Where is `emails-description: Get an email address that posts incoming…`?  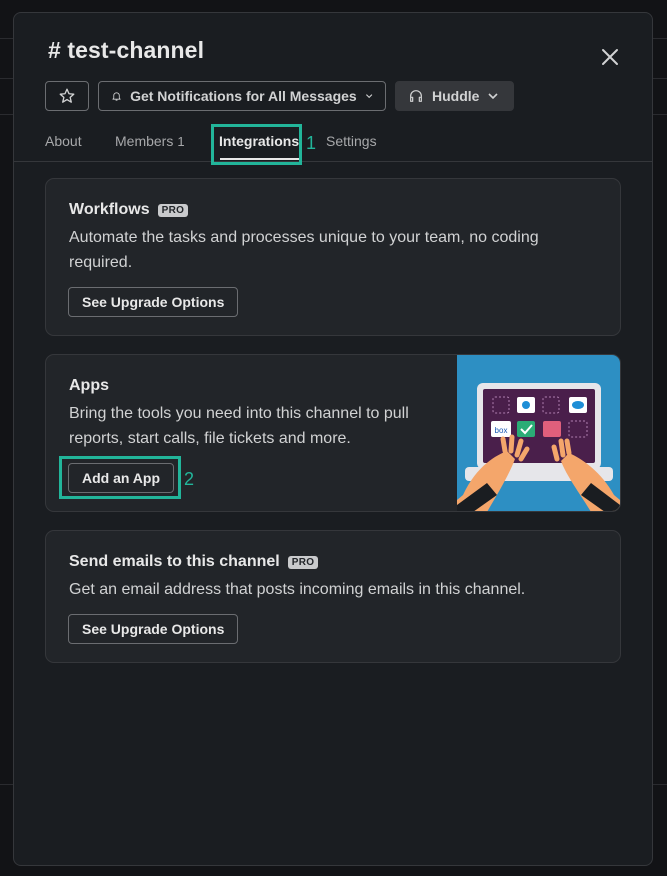 emails-description: Get an email address that posts incoming… is located at coordinates (297, 589).